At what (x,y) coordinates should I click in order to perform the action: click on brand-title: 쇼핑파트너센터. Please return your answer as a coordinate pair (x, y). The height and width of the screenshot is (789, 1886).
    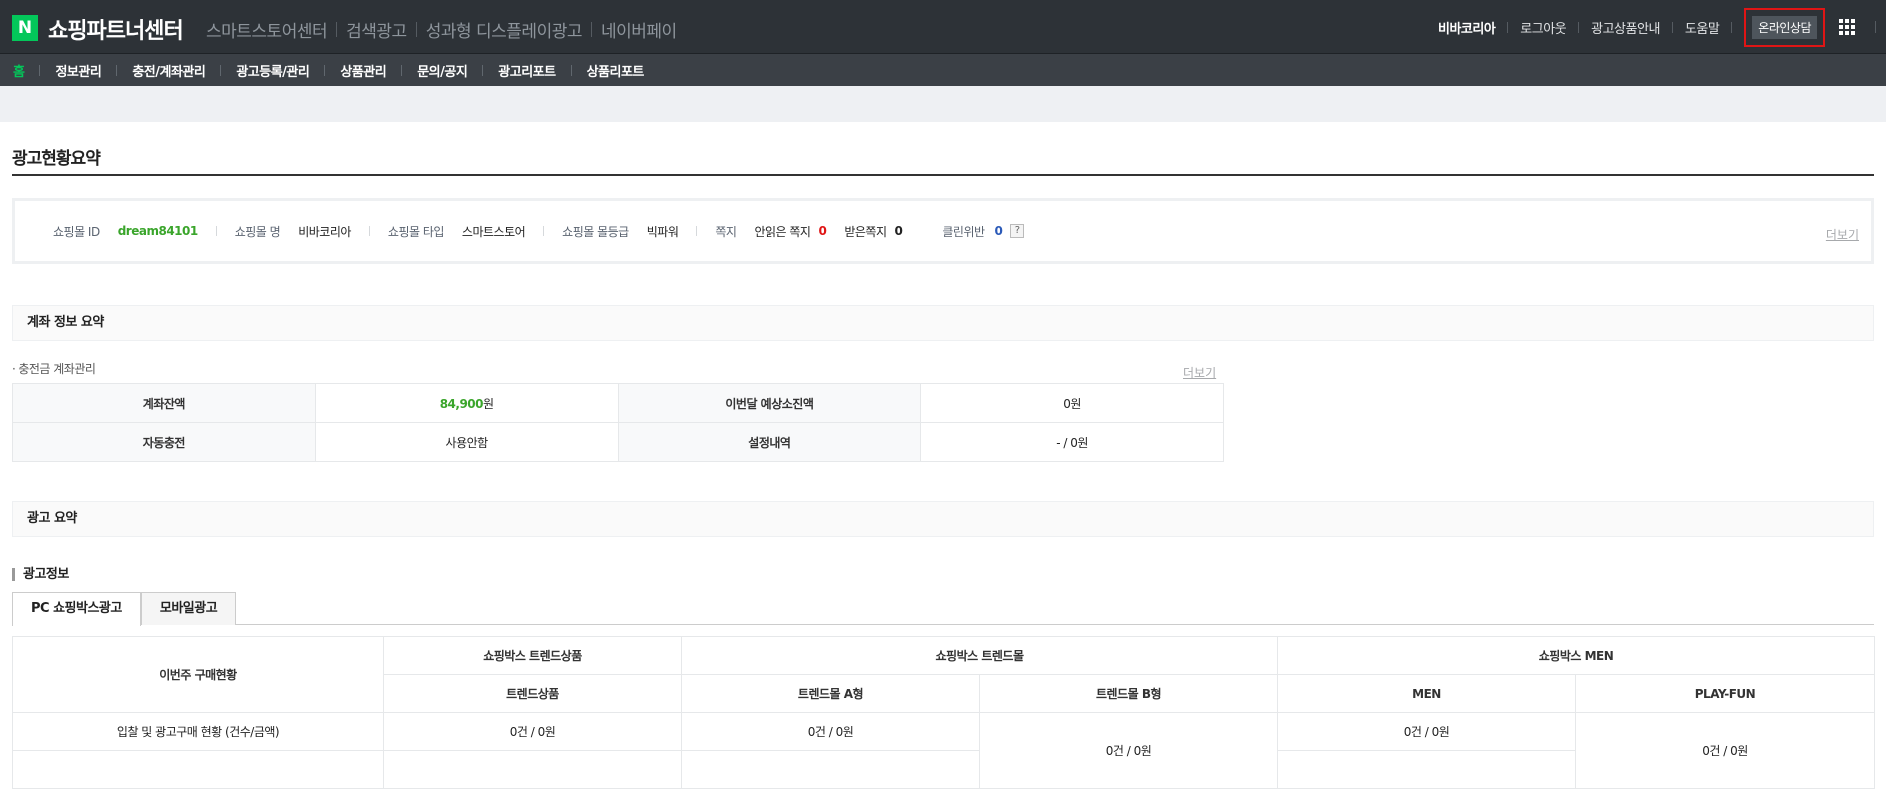
    Looking at the image, I should click on (116, 29).